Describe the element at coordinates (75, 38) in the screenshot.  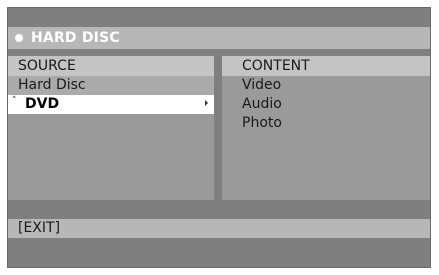
I see `menu-title: HARD DISC` at that location.